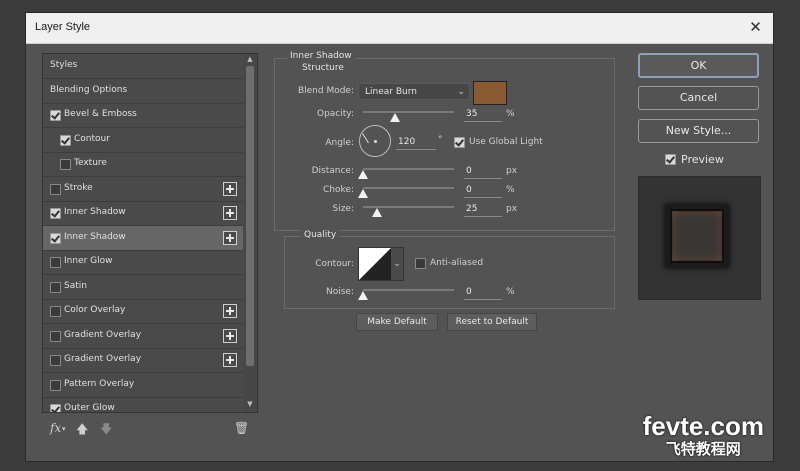  Describe the element at coordinates (78, 187) in the screenshot. I see `style-item-label: Stroke` at that location.